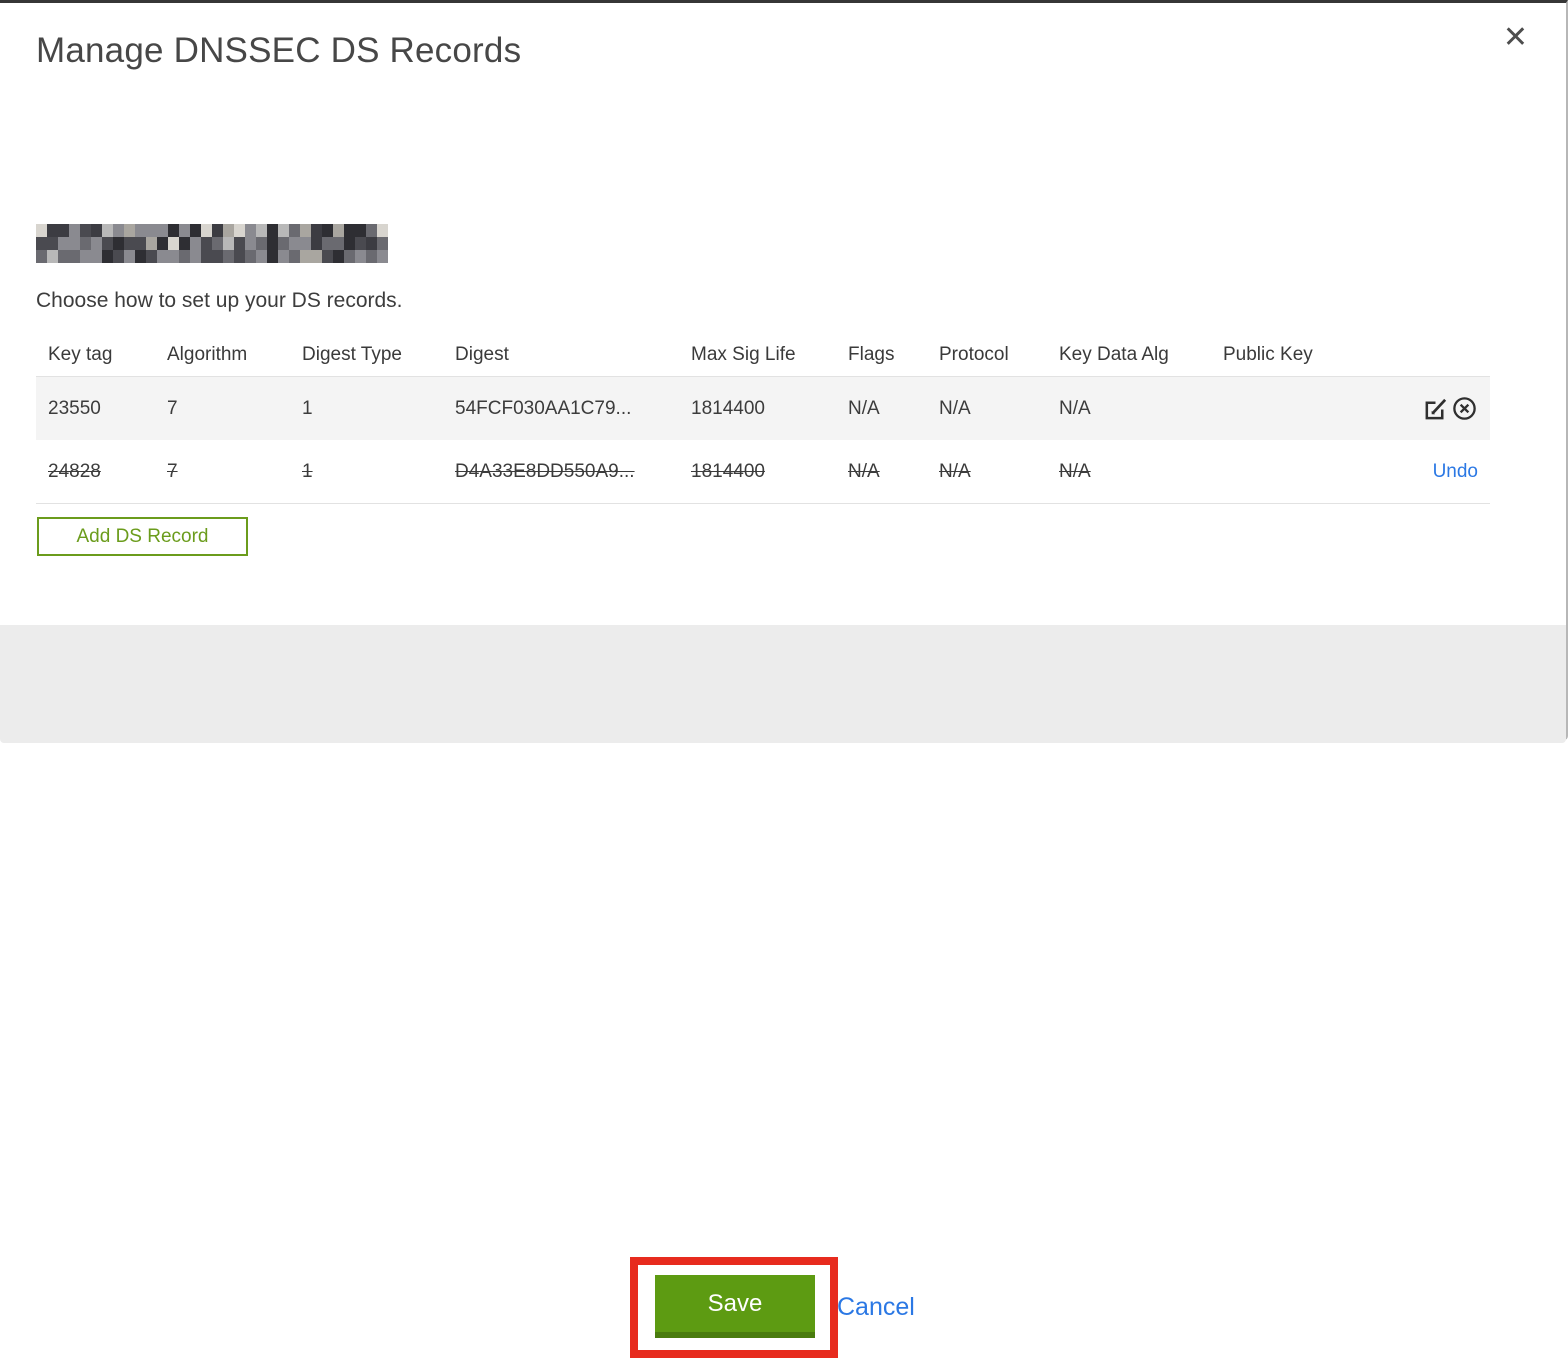 This screenshot has width=1568, height=1358. What do you see at coordinates (743, 354) in the screenshot?
I see `column-header-max-sig-life: Max Sig Life` at bounding box center [743, 354].